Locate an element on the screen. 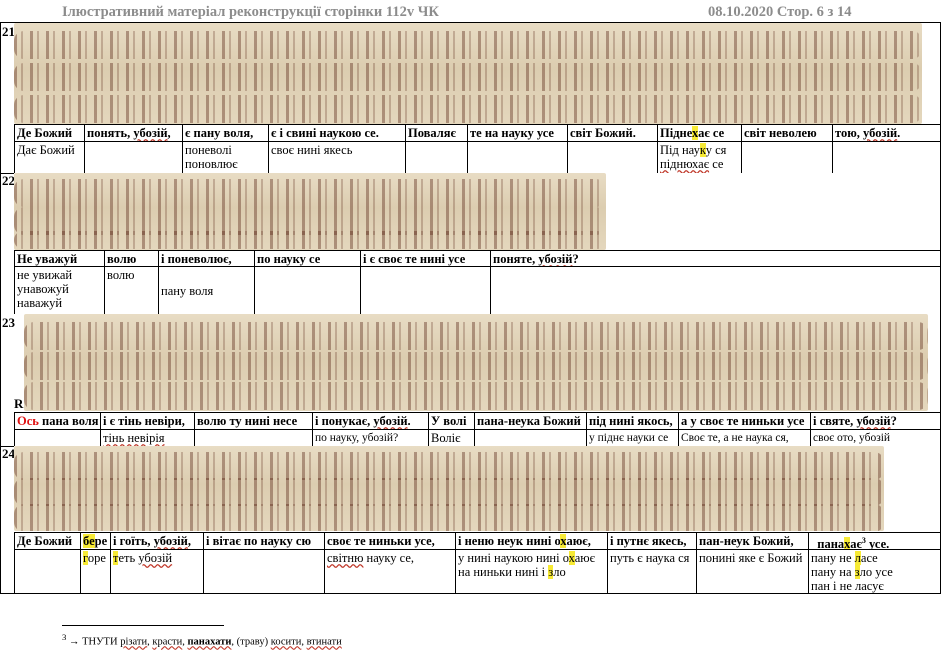  header-cell: Поваляє is located at coordinates (436, 132).